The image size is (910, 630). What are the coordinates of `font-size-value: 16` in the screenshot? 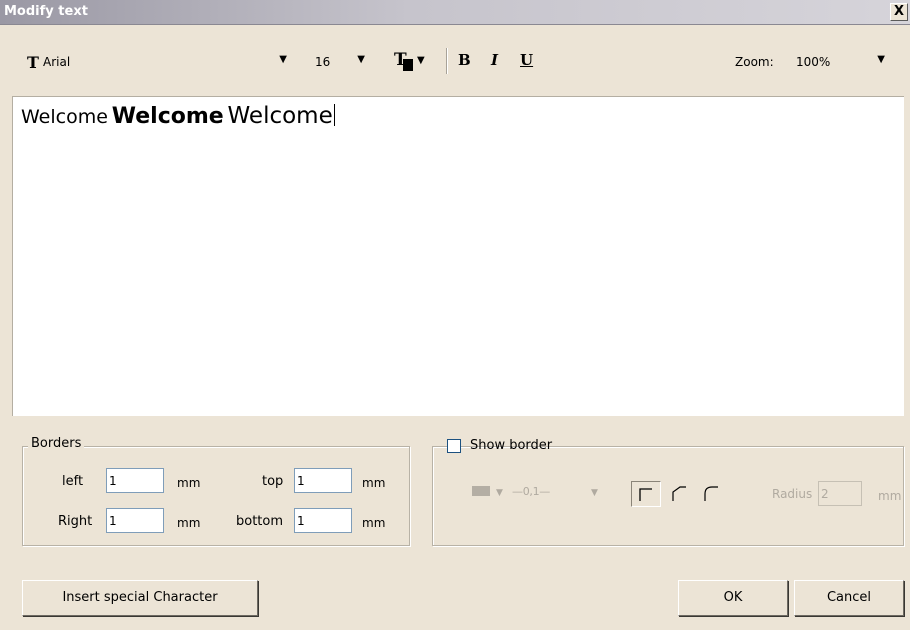 It's located at (323, 62).